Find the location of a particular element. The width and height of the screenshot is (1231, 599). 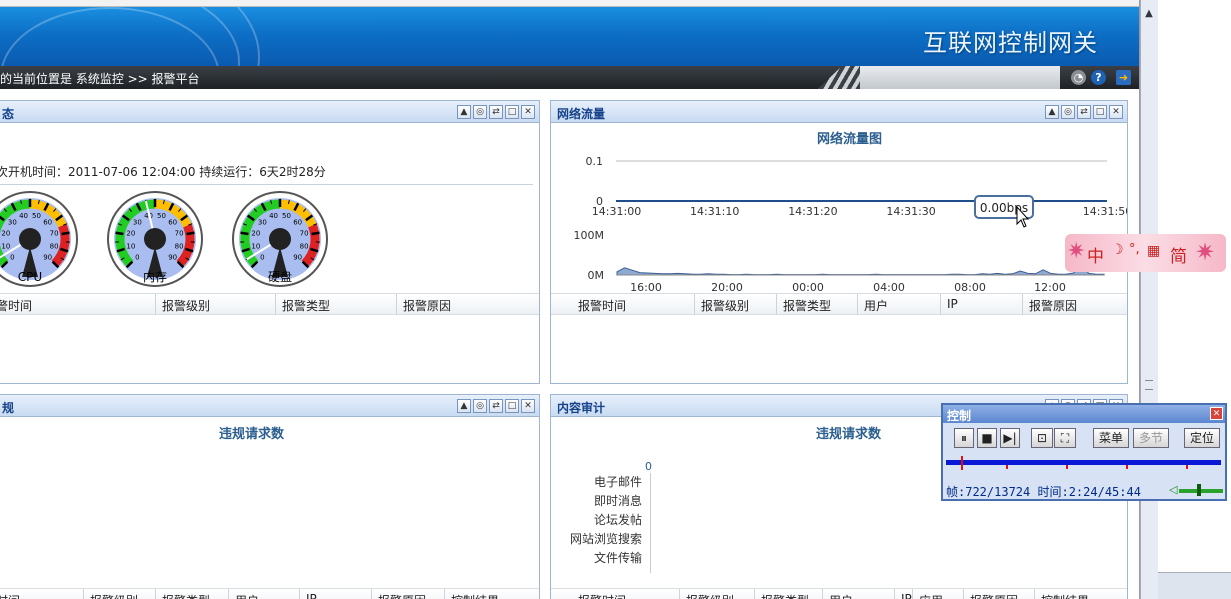

stop-button: ■ is located at coordinates (987, 438).